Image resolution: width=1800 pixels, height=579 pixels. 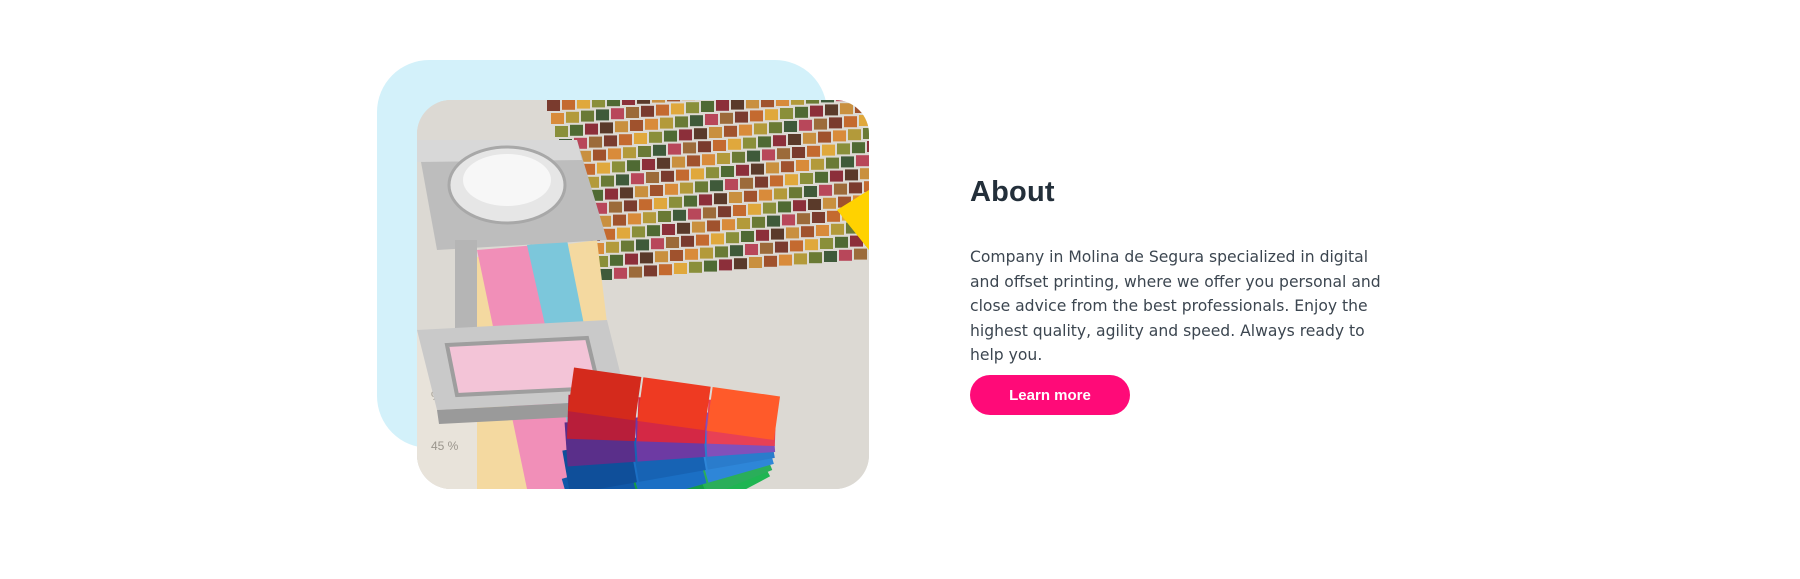 I want to click on svg-text: 45 %, so click(x=445, y=446).